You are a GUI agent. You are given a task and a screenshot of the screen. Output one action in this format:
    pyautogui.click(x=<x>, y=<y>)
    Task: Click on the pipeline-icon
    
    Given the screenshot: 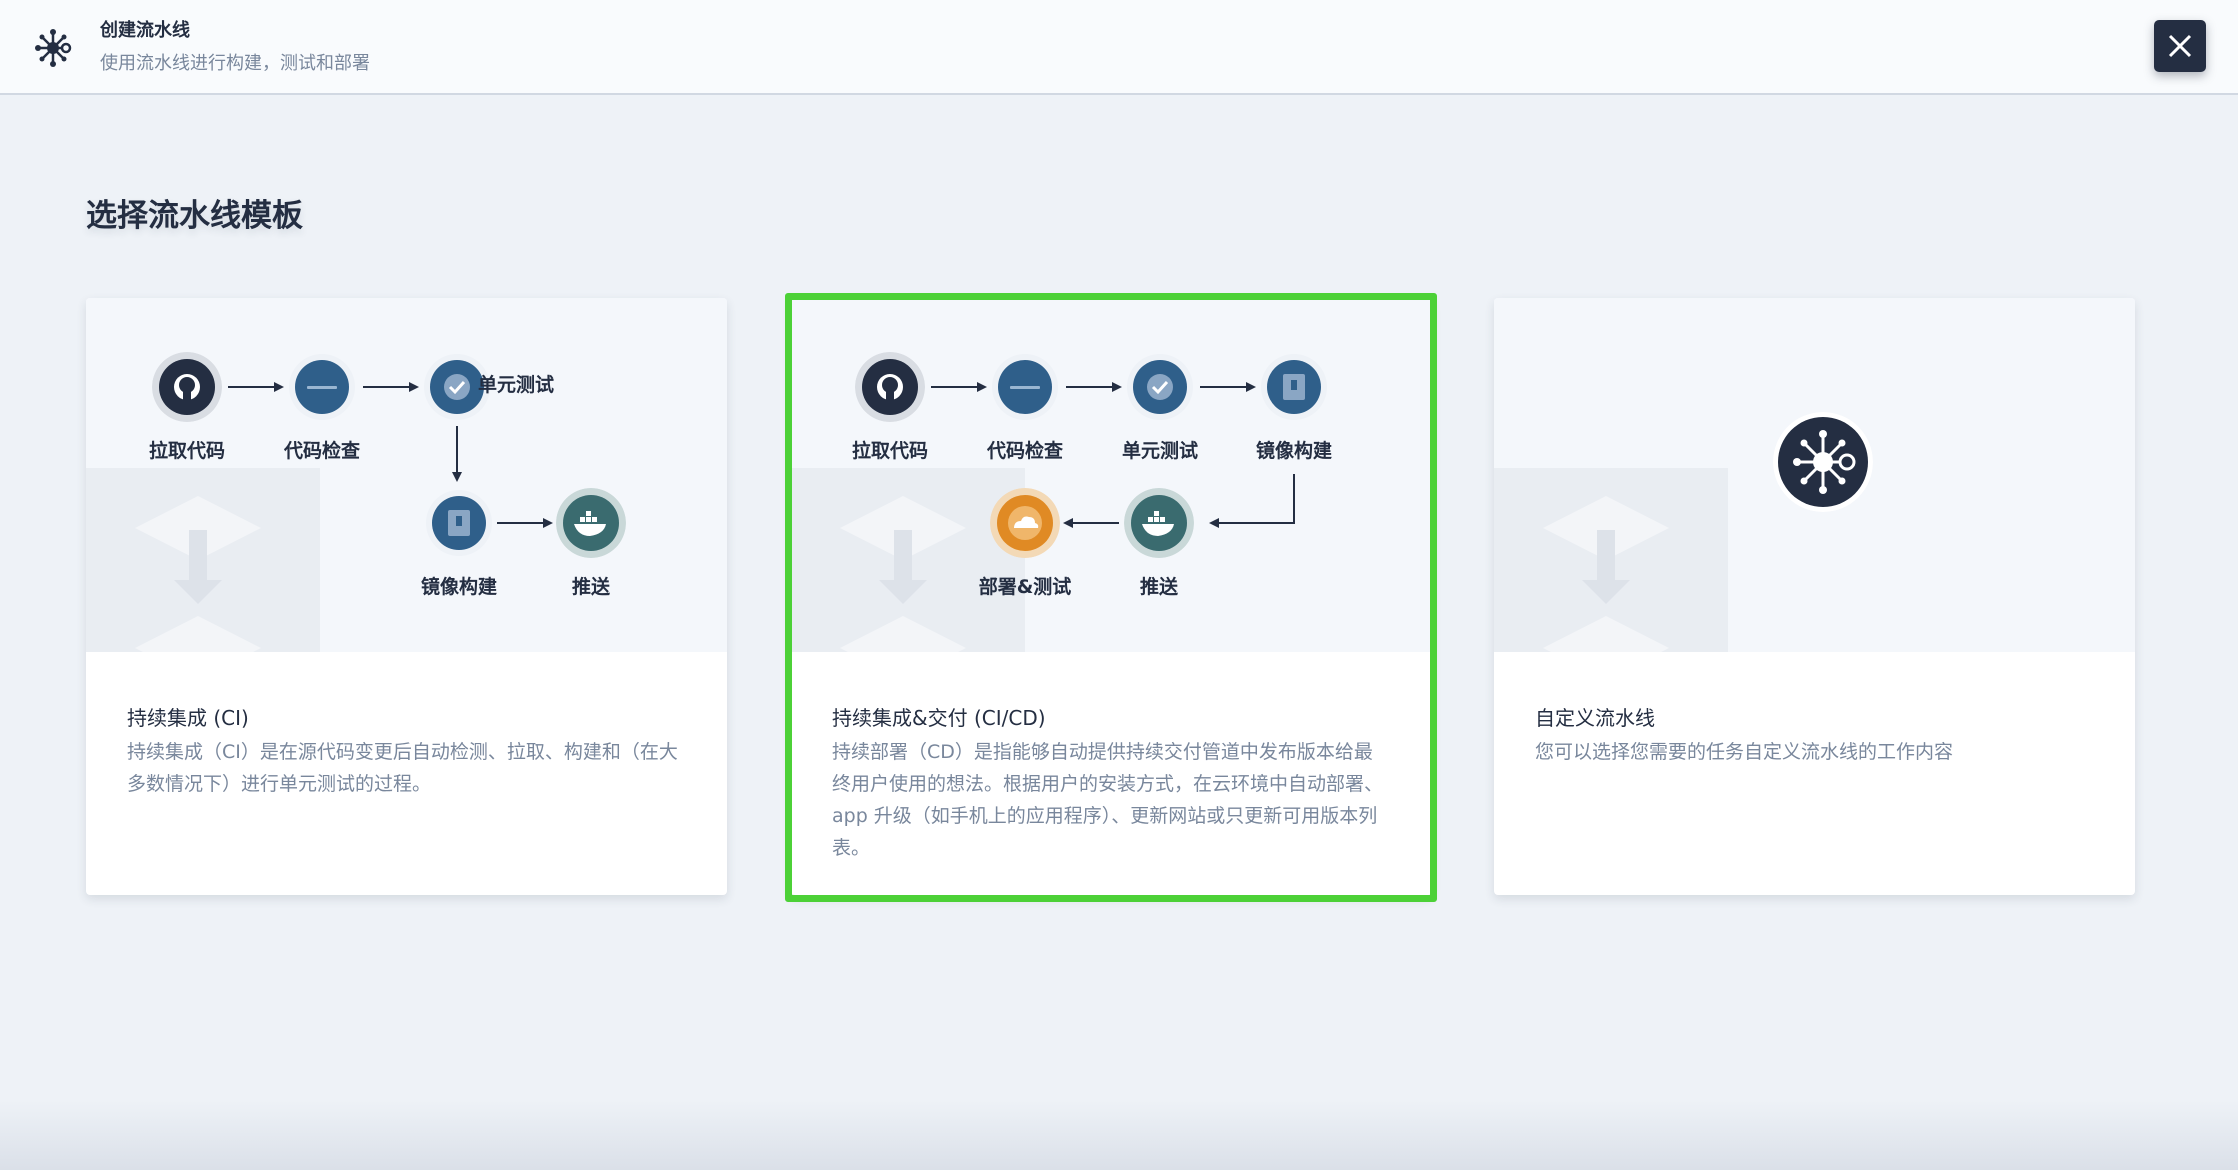 What is the action you would take?
    pyautogui.click(x=53, y=48)
    